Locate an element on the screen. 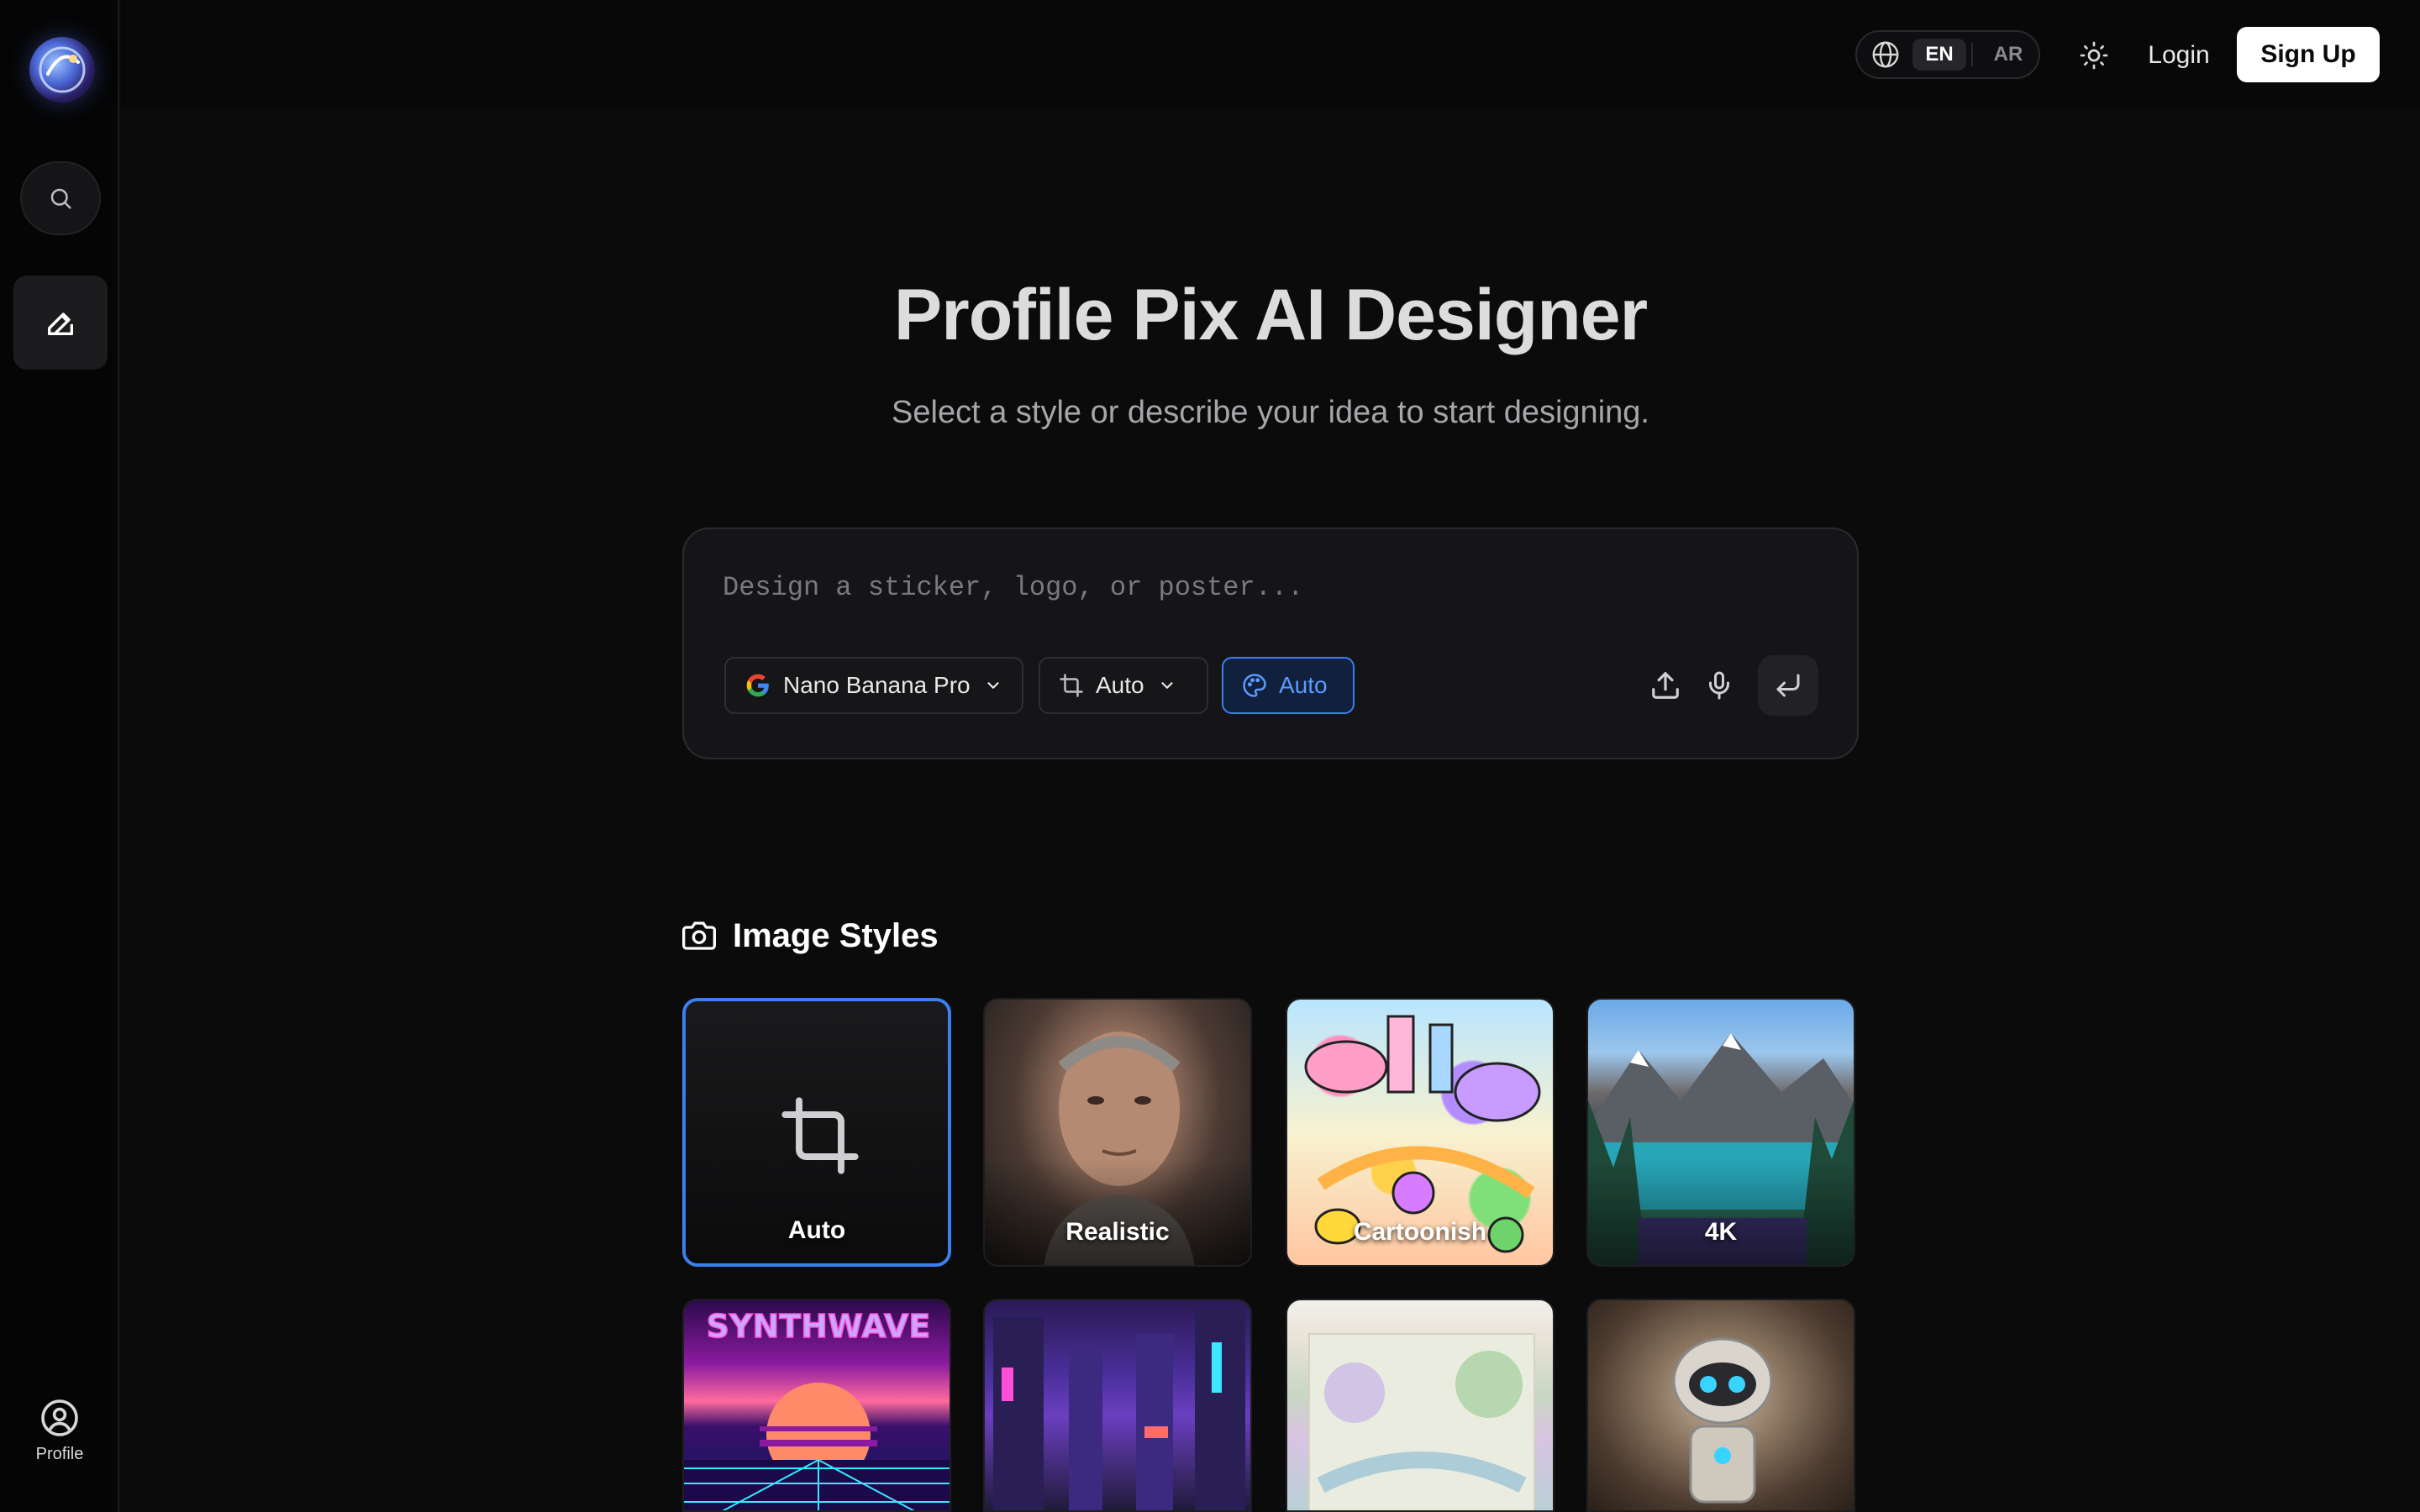 Image resolution: width=2420 pixels, height=1512 pixels. search-icon is located at coordinates (60, 198).